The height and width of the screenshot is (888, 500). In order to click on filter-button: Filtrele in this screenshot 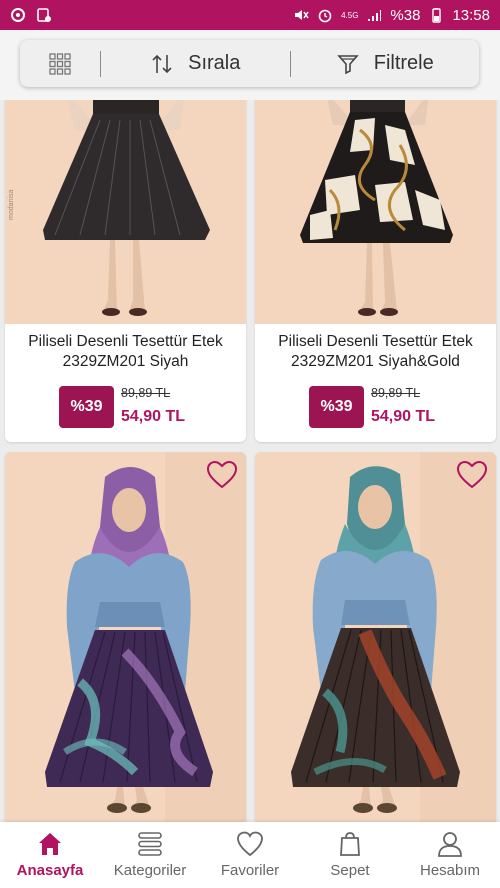, I will do `click(385, 63)`.